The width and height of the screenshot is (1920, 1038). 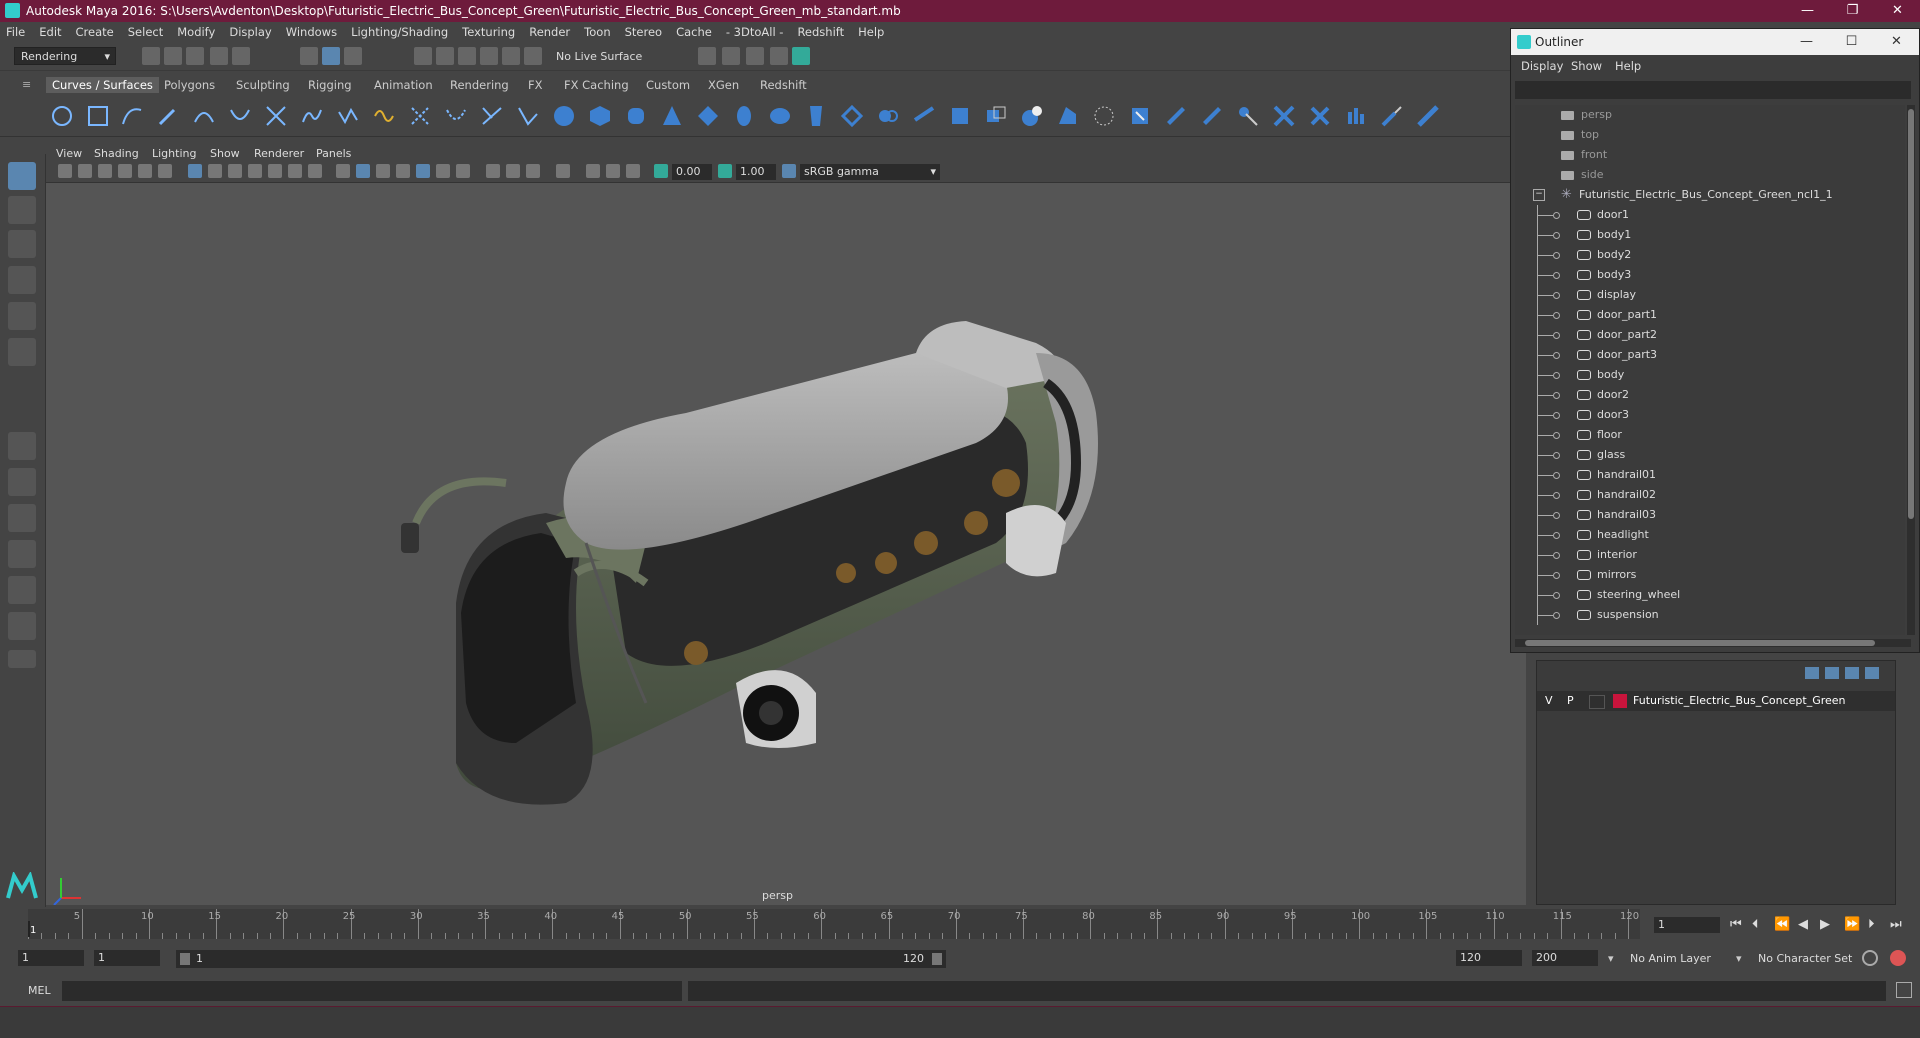 I want to click on render-view-icon, so click(x=707, y=56).